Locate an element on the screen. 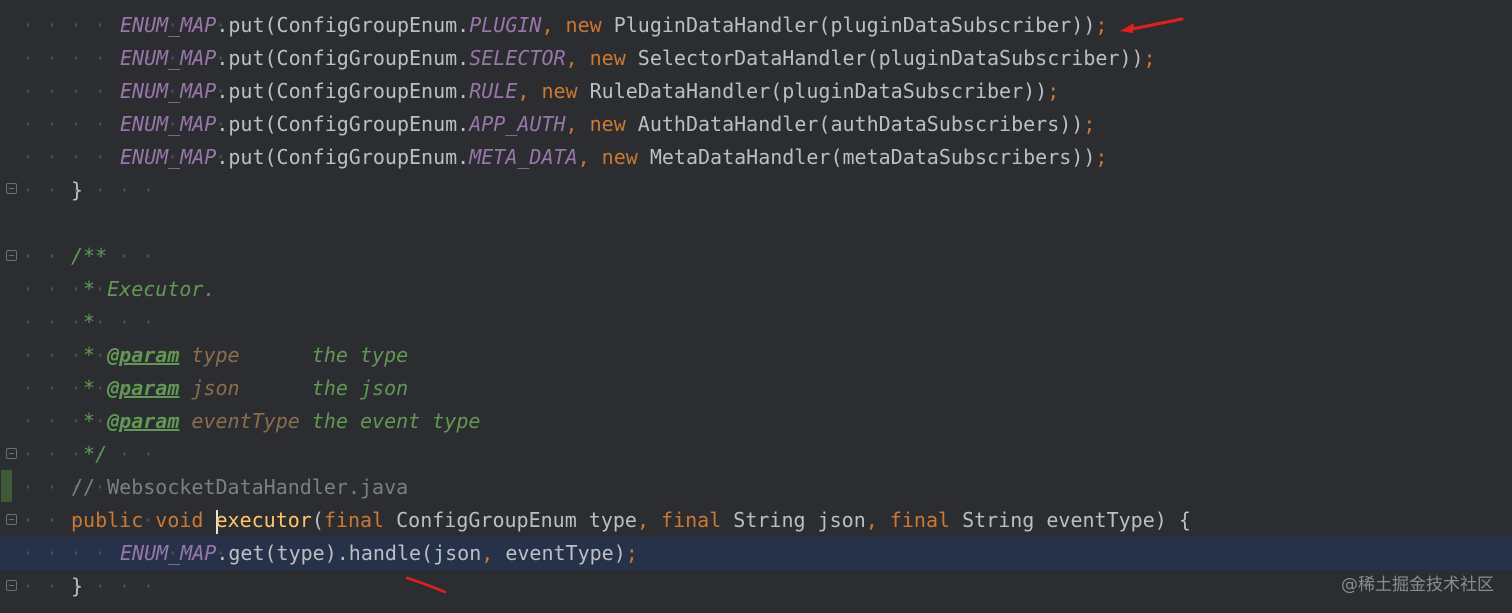 The image size is (1512, 613). code-text: * @param eventType the event type is located at coordinates (275, 421).